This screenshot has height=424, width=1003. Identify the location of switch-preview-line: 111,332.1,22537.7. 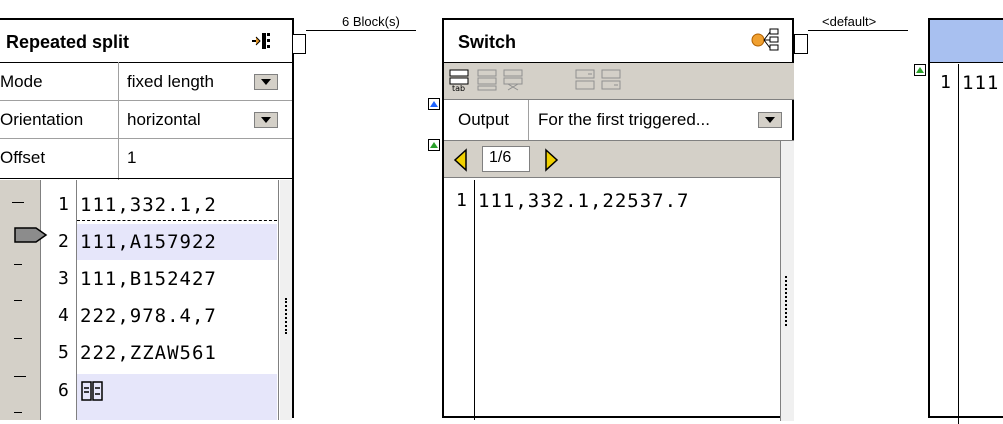
(584, 201).